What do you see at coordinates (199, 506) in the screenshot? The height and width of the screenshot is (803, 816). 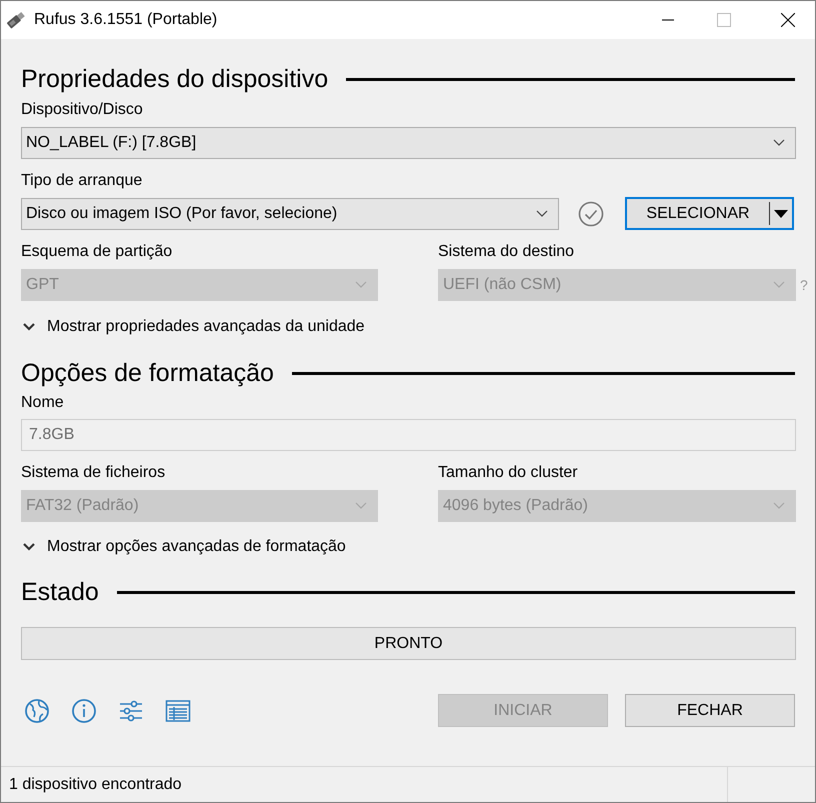 I see `dropdown: FAT32 (Padrão)` at bounding box center [199, 506].